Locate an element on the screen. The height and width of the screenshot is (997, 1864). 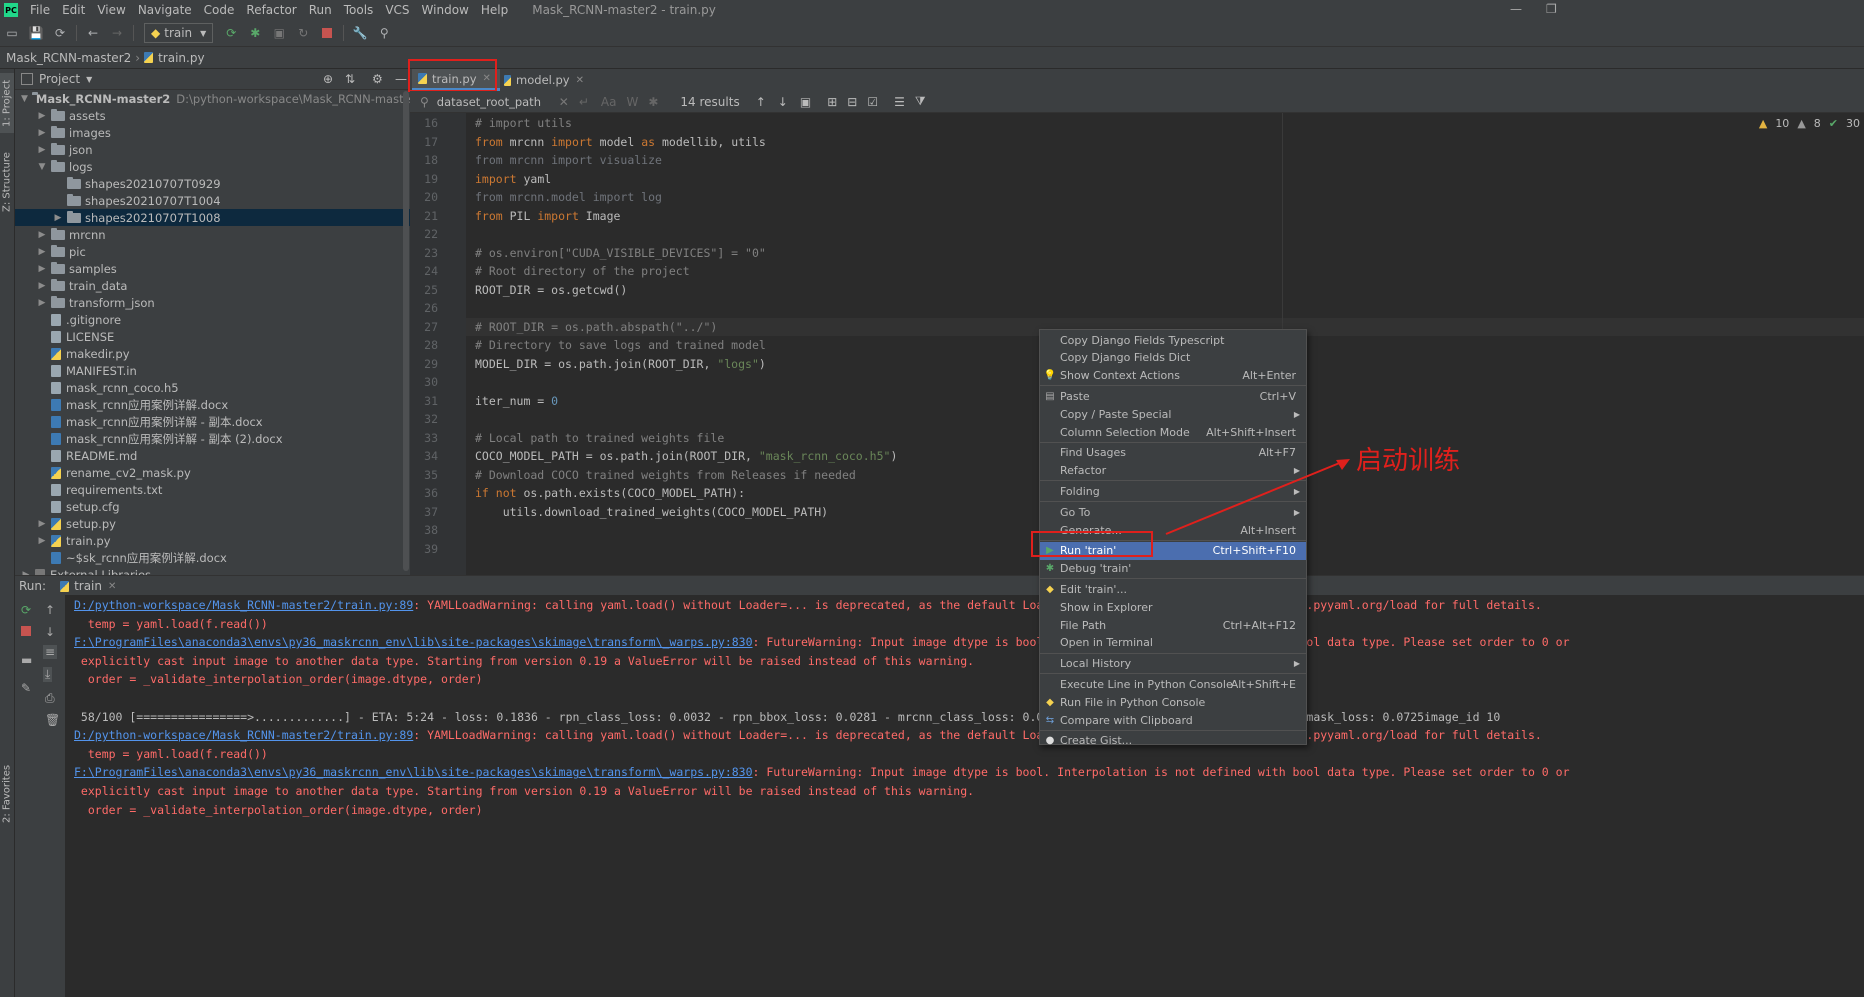
inspection-widget: ▲ 10 ▲ 8 ✔ 30 is located at coordinates (1809, 123).